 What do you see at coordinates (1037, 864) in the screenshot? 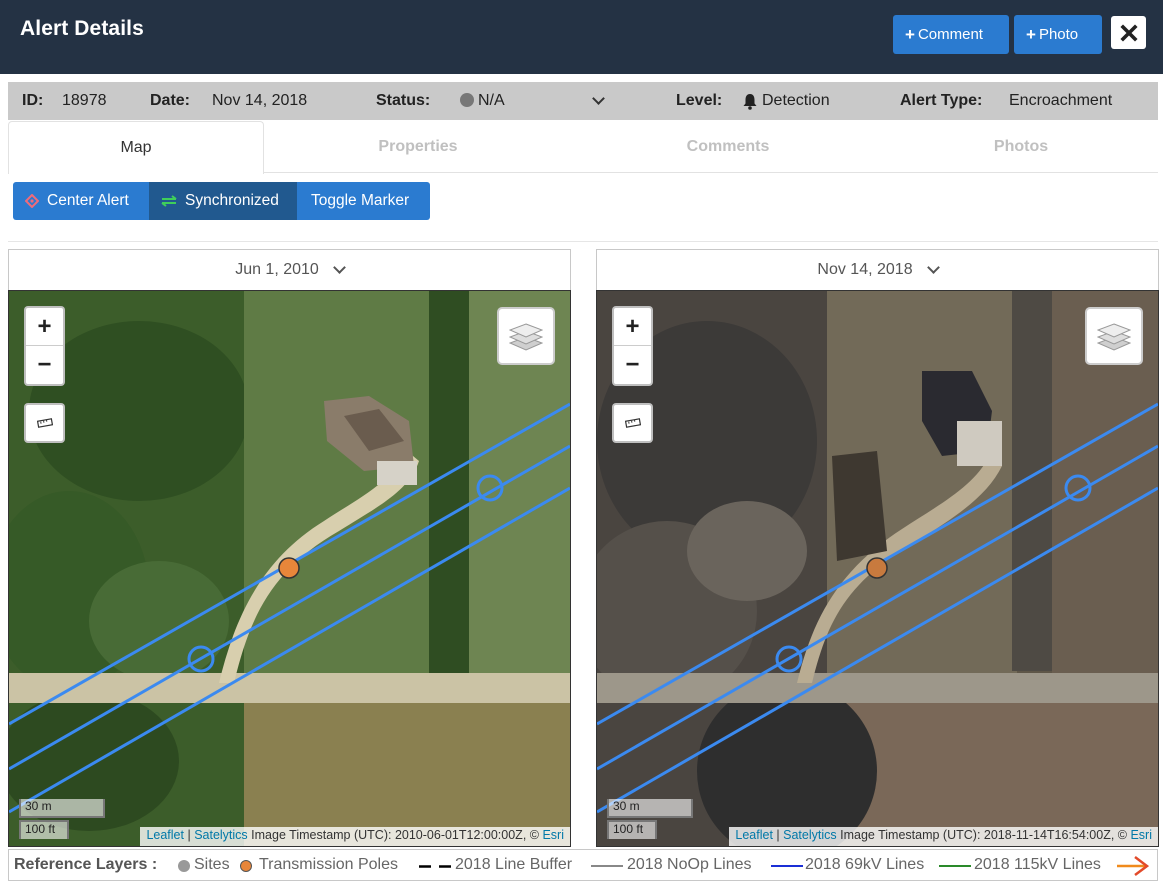
I see `legend-item-115kv-lines: 2018 115kV Lines` at bounding box center [1037, 864].